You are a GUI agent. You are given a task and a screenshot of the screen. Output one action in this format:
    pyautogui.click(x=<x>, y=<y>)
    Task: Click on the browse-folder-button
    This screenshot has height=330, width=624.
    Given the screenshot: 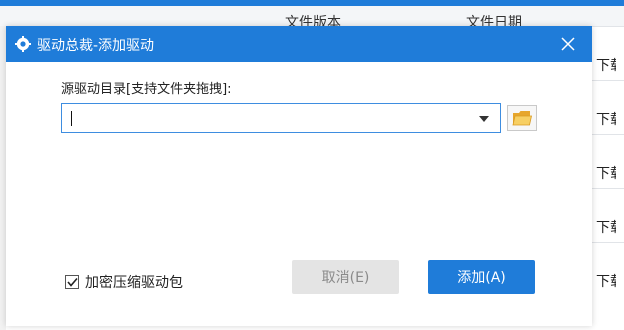 What is the action you would take?
    pyautogui.click(x=522, y=118)
    